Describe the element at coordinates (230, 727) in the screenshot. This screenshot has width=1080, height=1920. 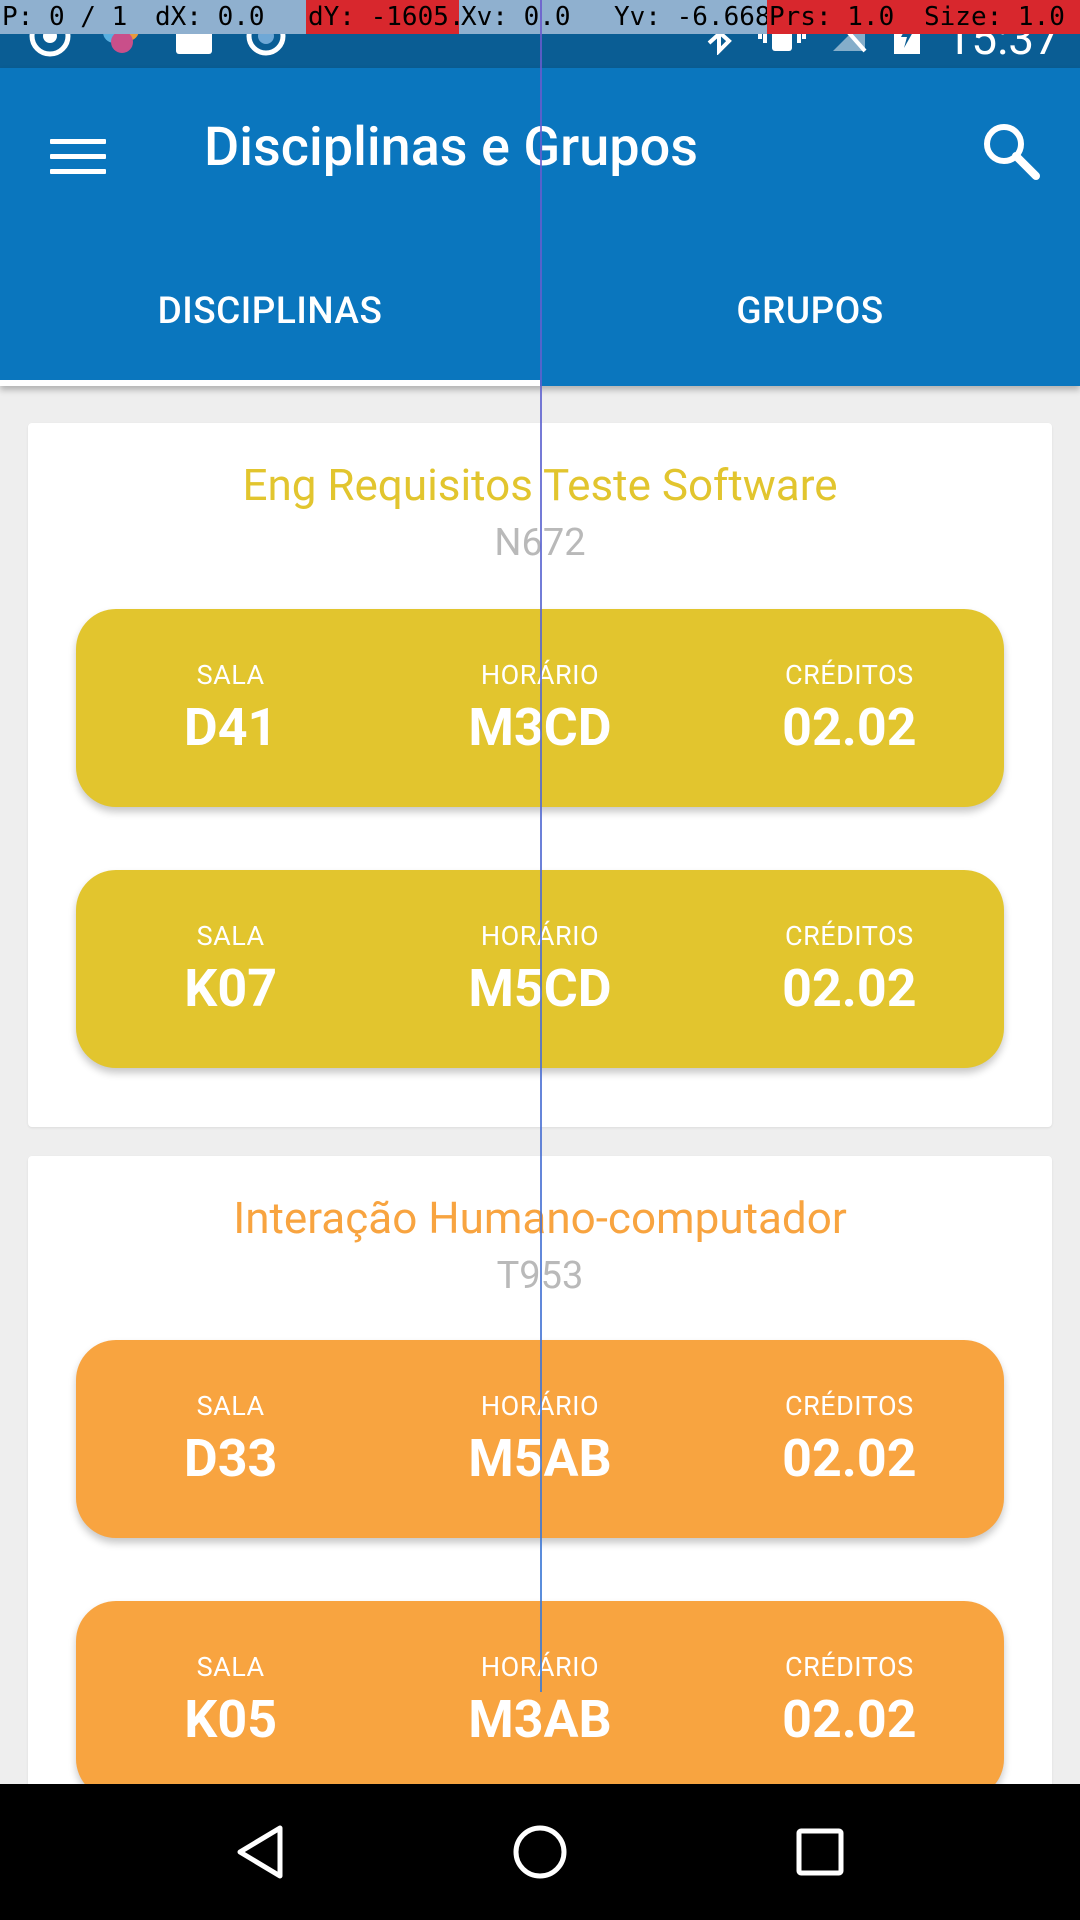
I see `room-value: D41` at that location.